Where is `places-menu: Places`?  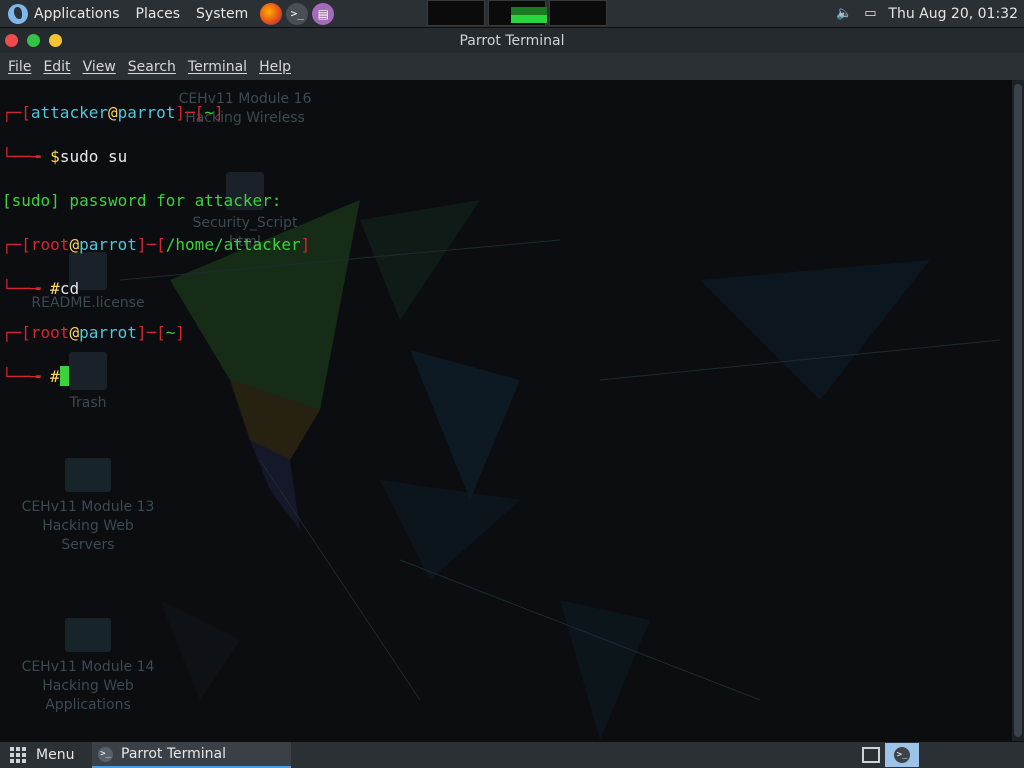
places-menu: Places is located at coordinates (158, 13).